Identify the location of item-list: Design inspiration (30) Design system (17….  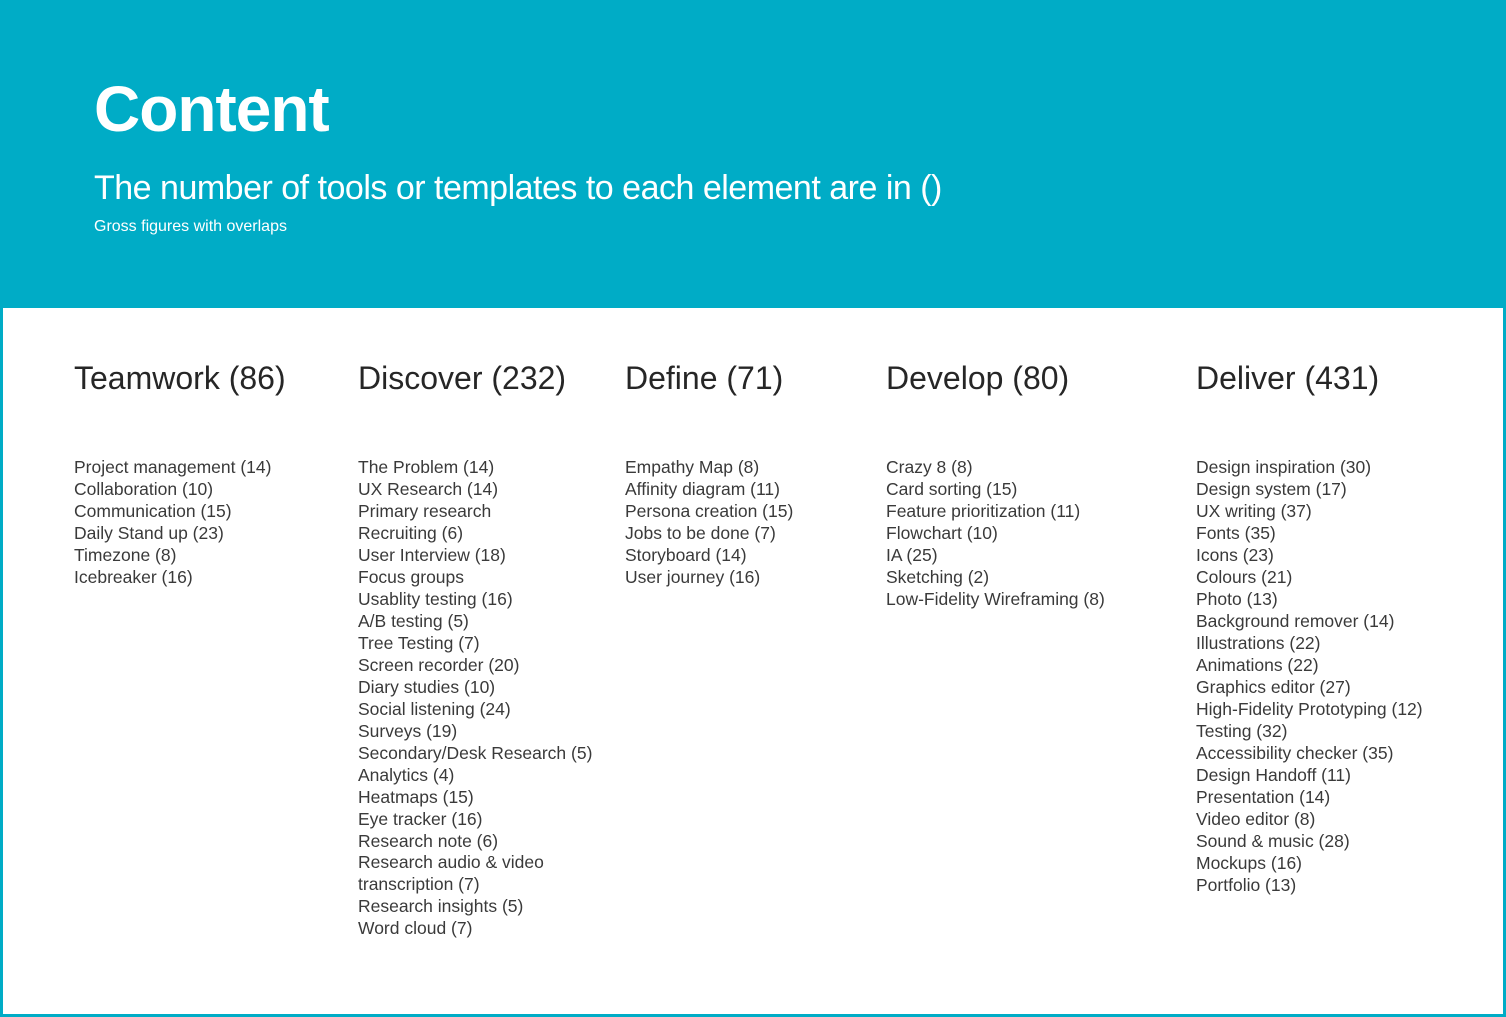
(1309, 676).